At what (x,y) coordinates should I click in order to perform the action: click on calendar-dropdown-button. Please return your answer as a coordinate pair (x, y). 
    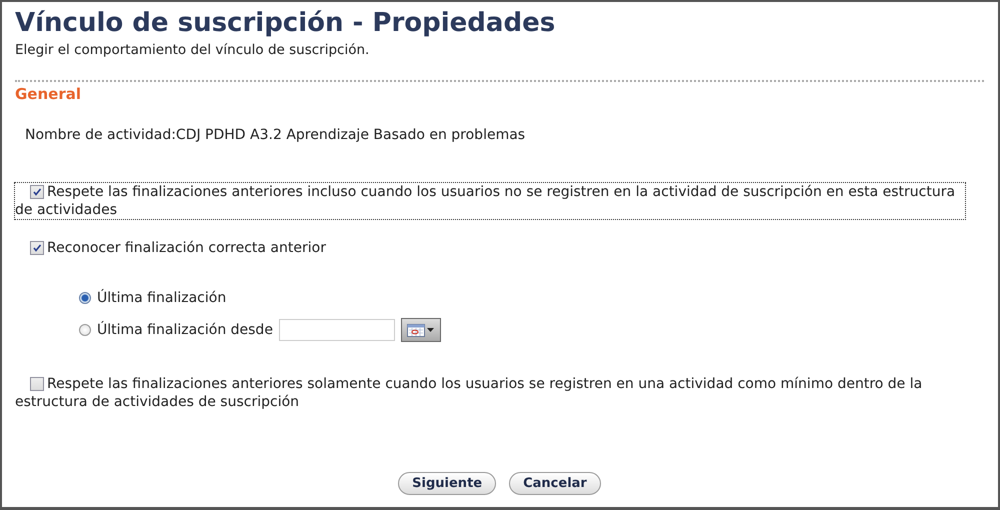
    Looking at the image, I should click on (420, 330).